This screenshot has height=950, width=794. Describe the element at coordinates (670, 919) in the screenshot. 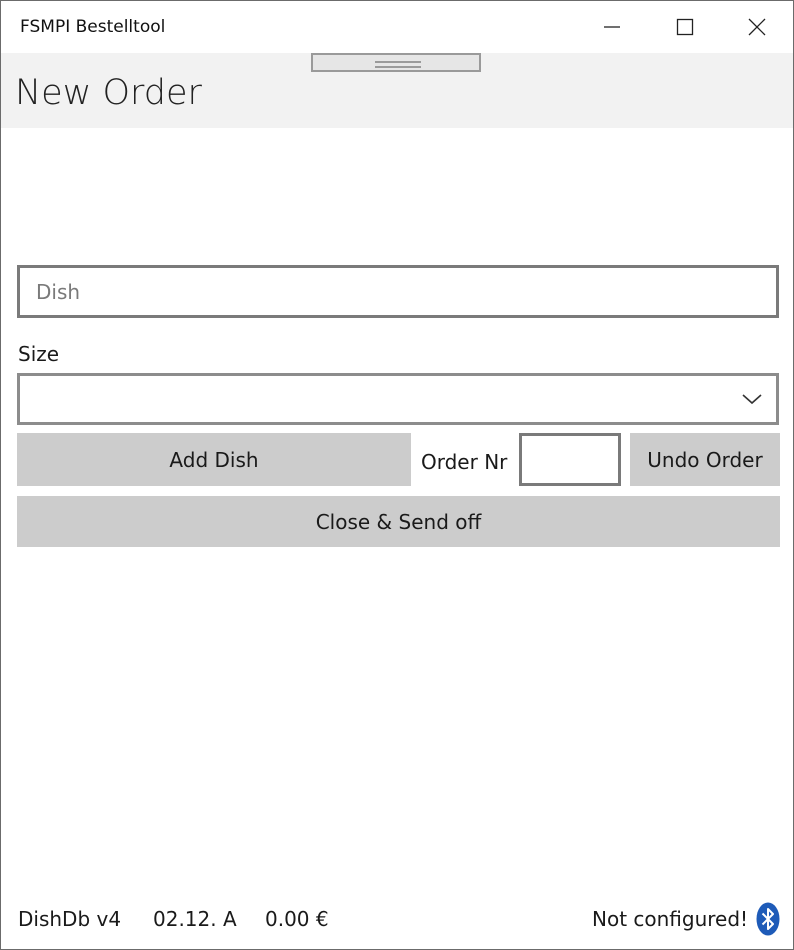

I see `config-status-label: Not configured!` at that location.